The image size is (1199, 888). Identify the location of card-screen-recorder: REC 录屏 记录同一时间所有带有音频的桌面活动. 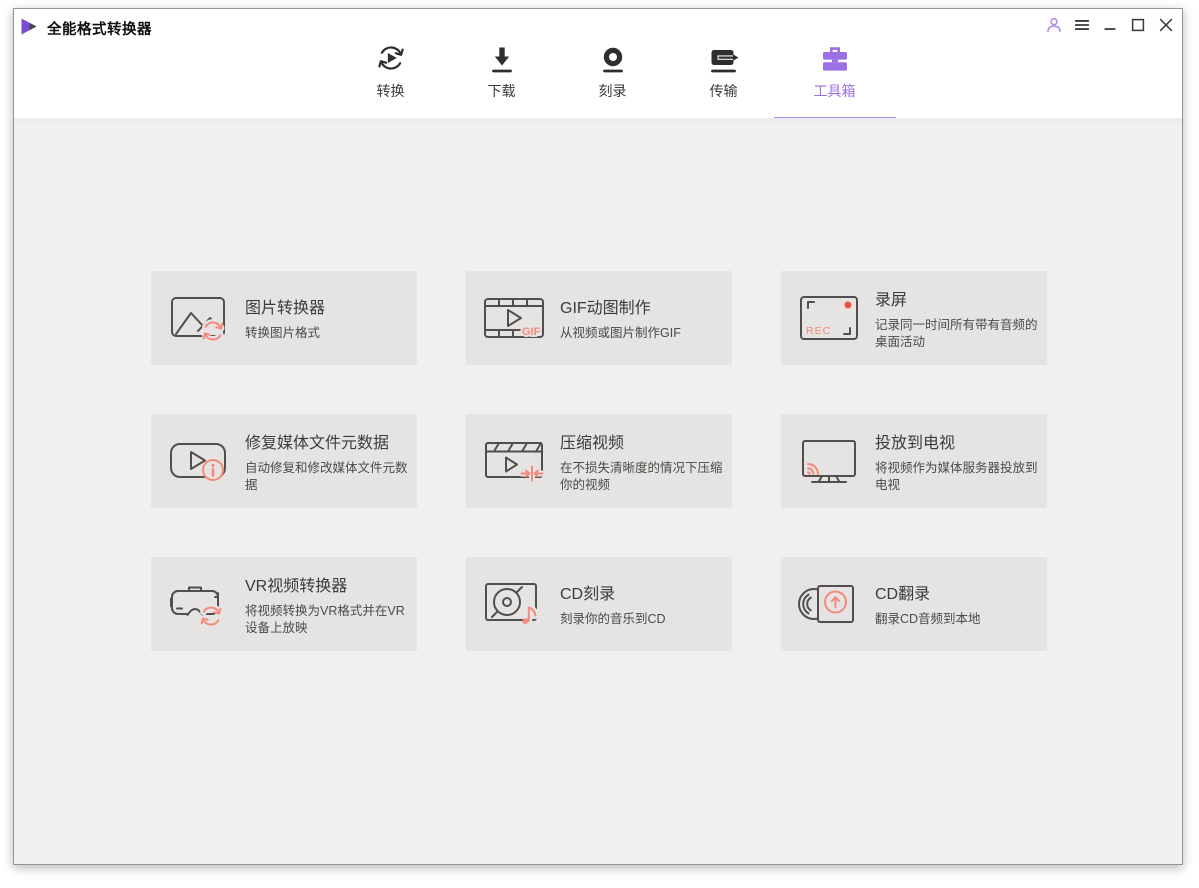
(914, 318).